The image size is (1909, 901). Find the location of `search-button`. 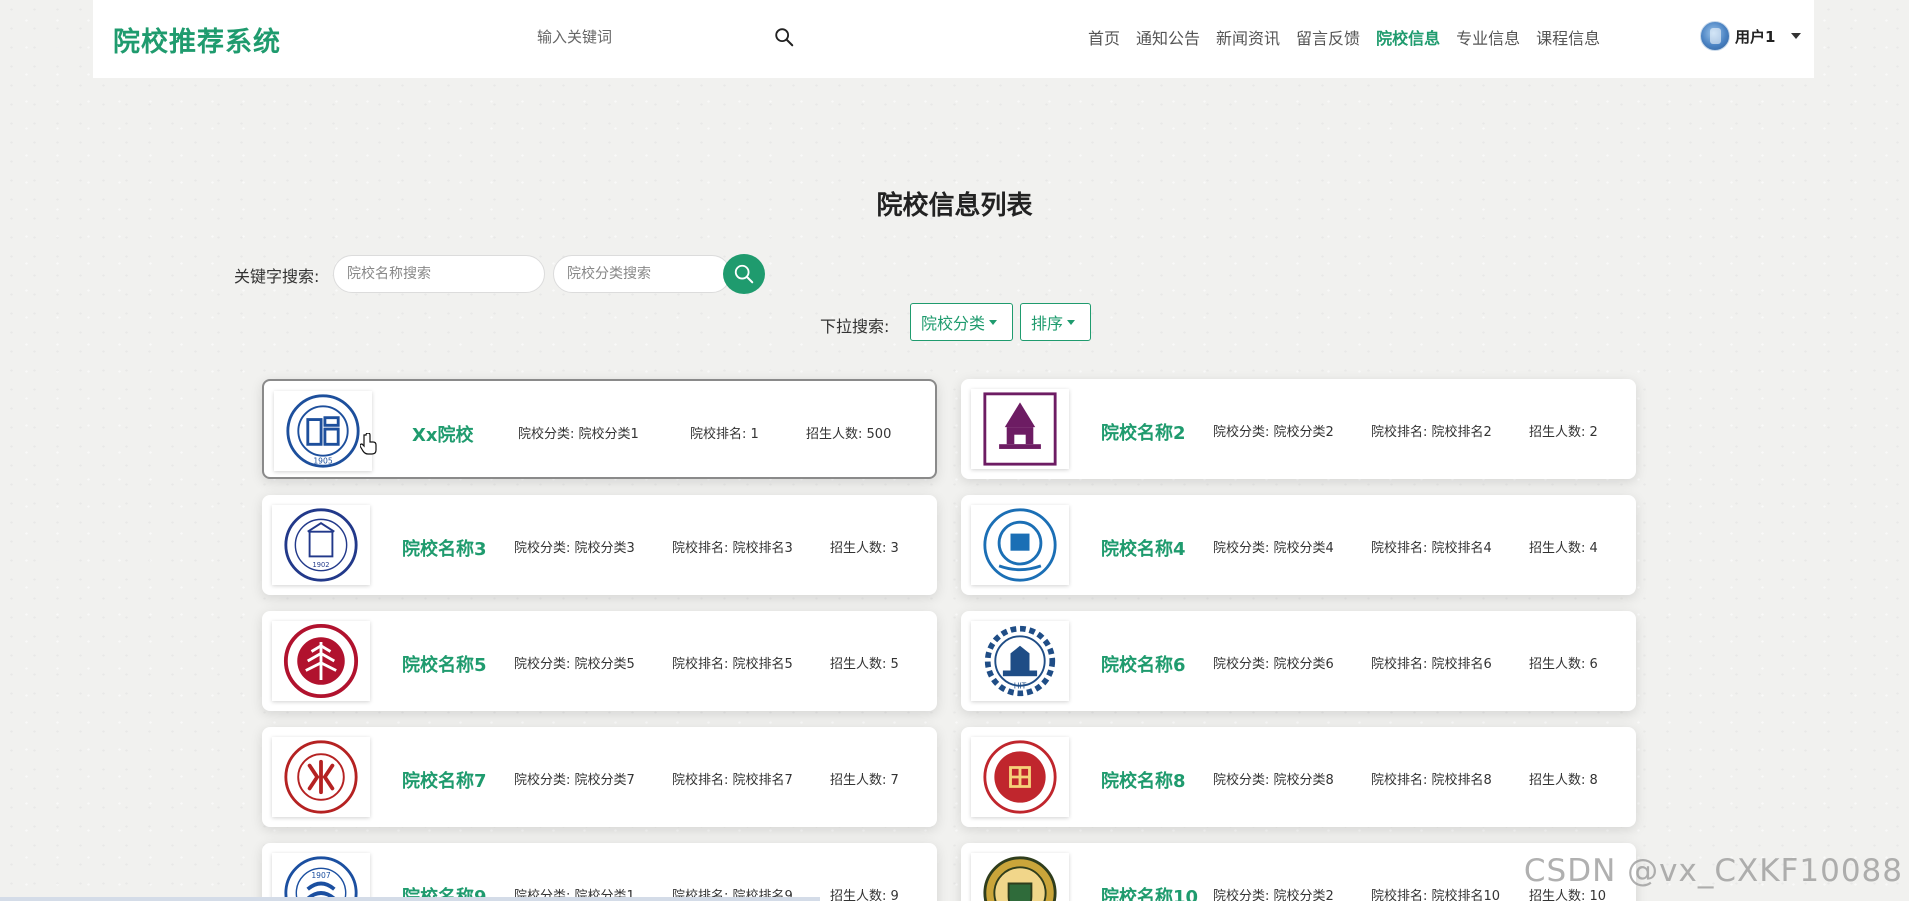

search-button is located at coordinates (744, 274).